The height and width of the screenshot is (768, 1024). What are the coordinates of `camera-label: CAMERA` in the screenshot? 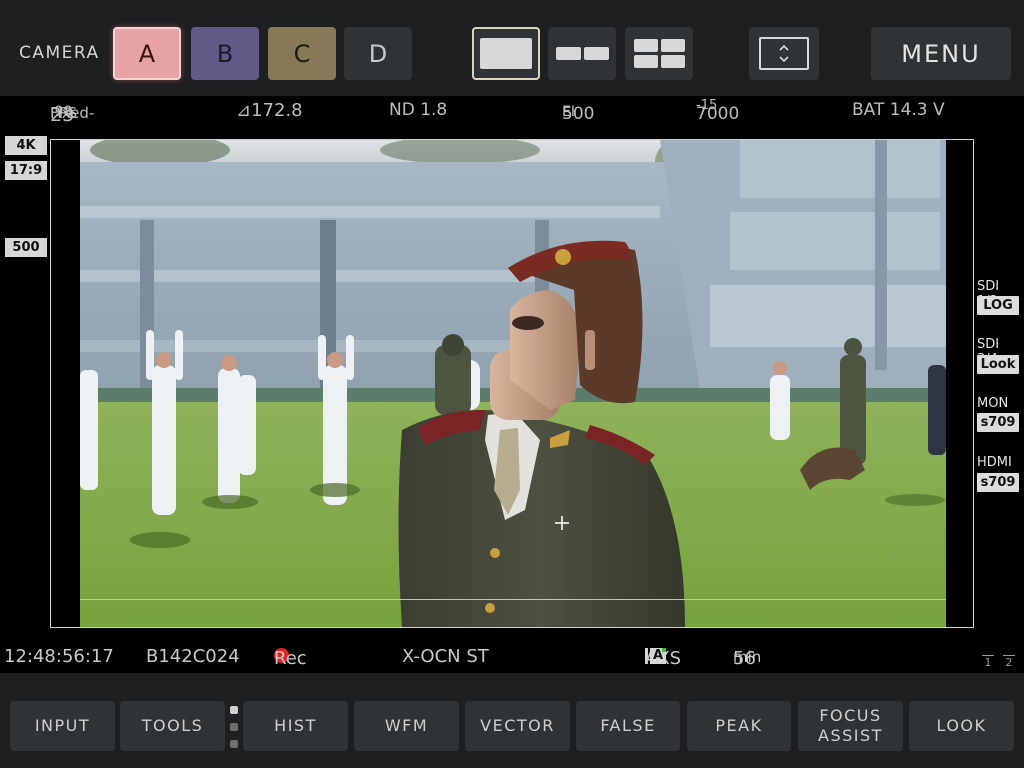 It's located at (59, 53).